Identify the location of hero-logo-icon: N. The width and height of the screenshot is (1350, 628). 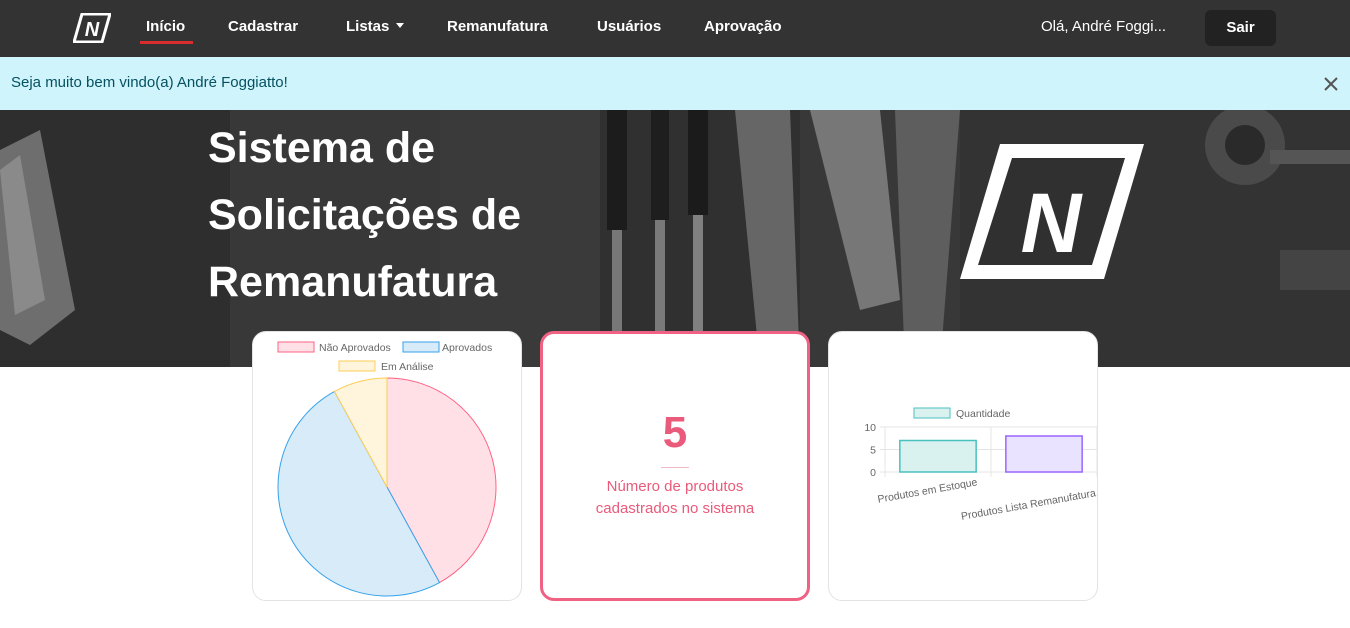
(1052, 211).